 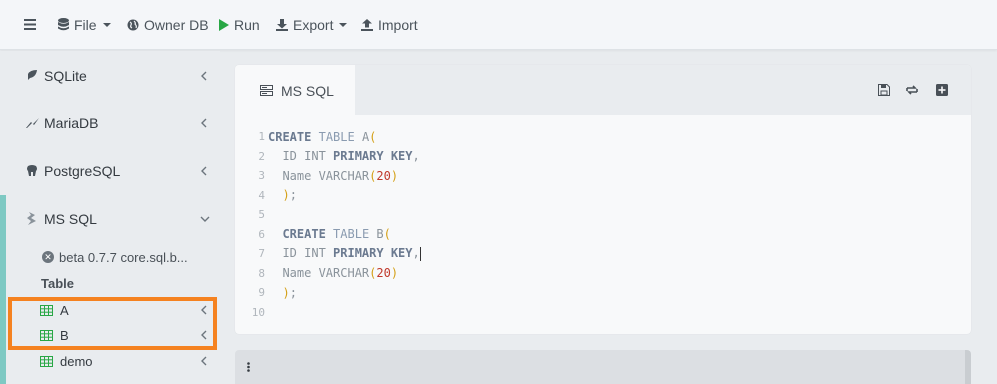 What do you see at coordinates (367, 24) in the screenshot?
I see `upload-icon` at bounding box center [367, 24].